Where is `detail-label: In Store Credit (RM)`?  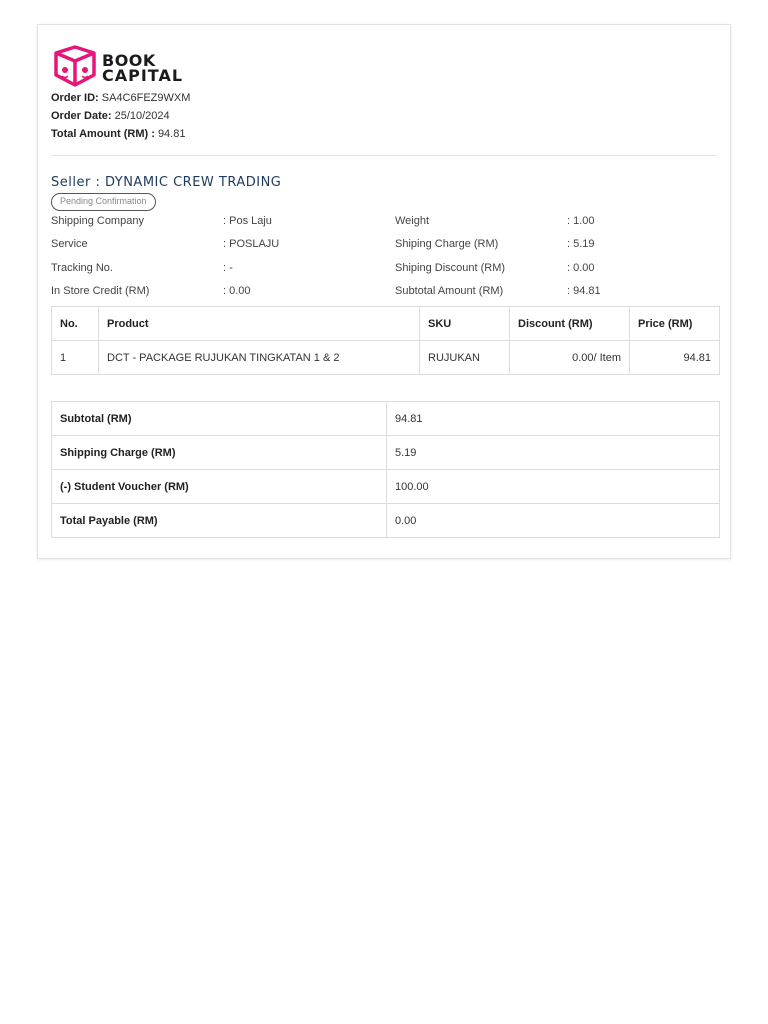
detail-label: In Store Credit (RM) is located at coordinates (100, 291).